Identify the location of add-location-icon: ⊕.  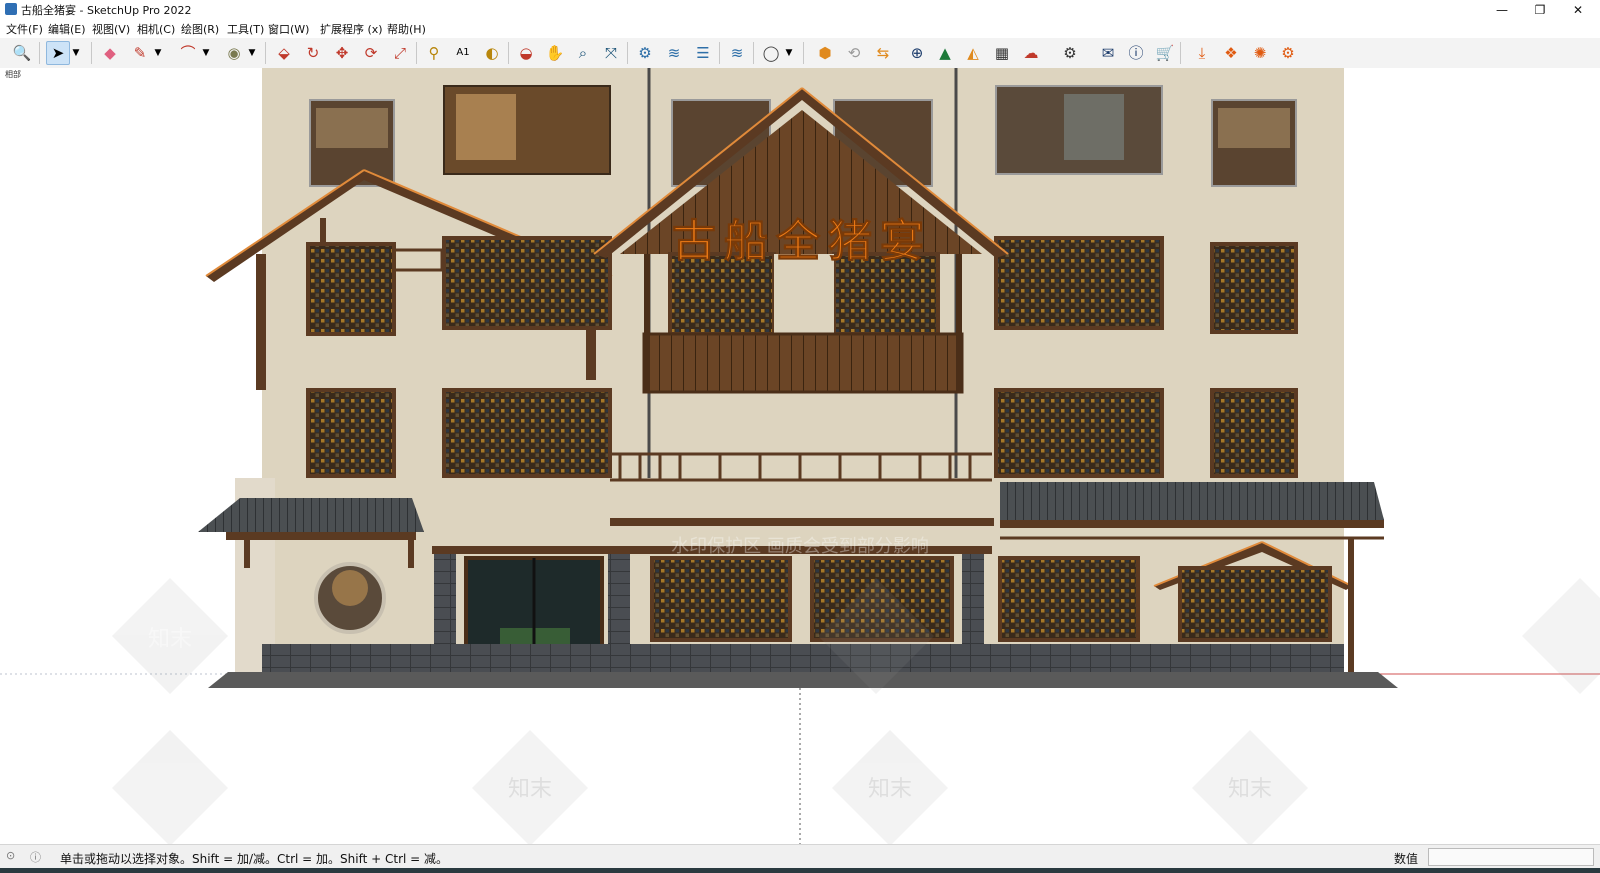
(917, 53).